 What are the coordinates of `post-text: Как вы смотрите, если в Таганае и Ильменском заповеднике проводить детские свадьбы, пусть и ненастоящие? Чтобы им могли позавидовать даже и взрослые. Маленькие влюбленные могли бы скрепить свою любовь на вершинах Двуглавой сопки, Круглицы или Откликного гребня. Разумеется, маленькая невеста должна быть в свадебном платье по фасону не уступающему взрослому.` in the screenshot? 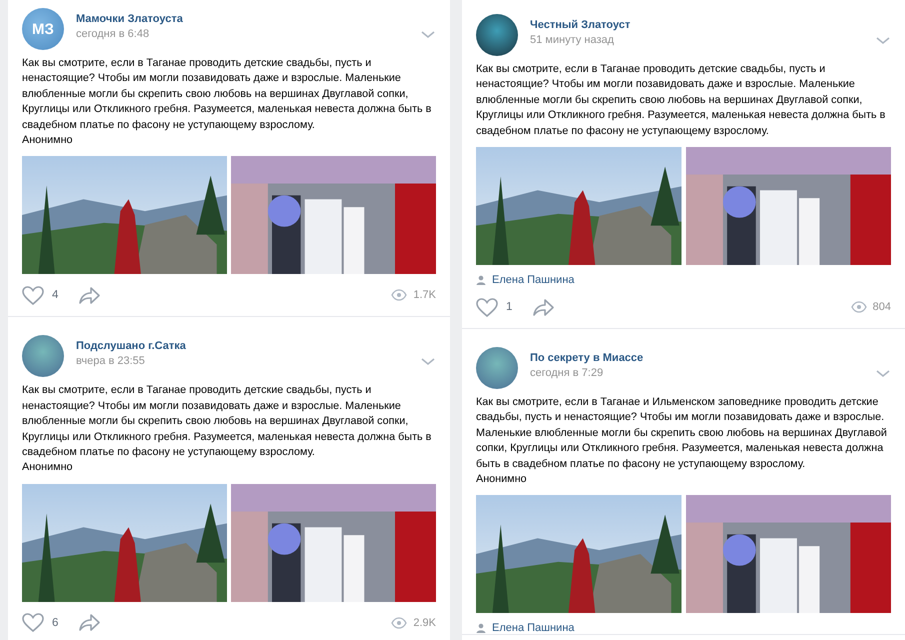 It's located at (682, 433).